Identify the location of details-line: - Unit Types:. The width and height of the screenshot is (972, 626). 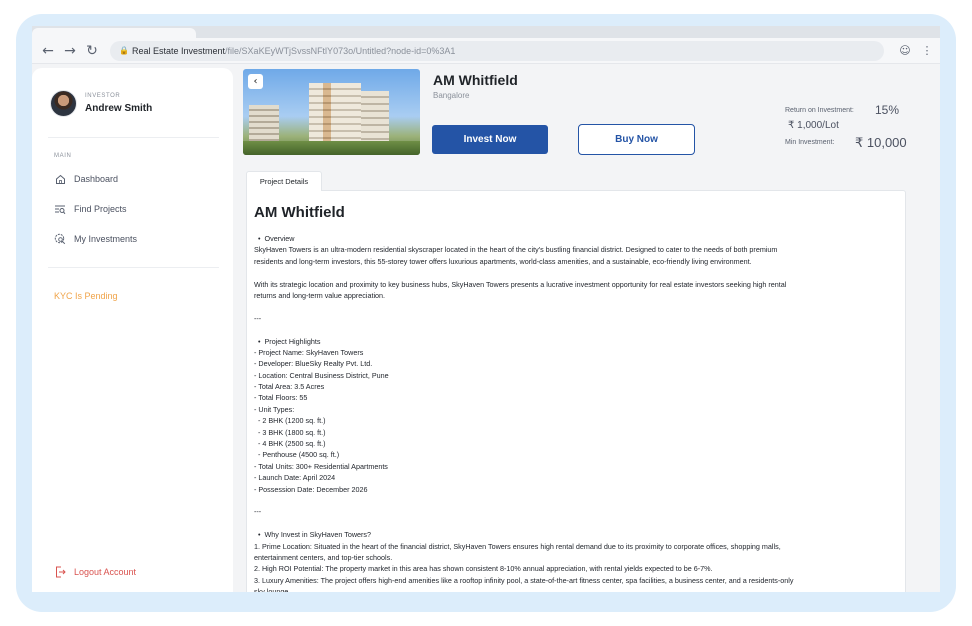
(274, 409).